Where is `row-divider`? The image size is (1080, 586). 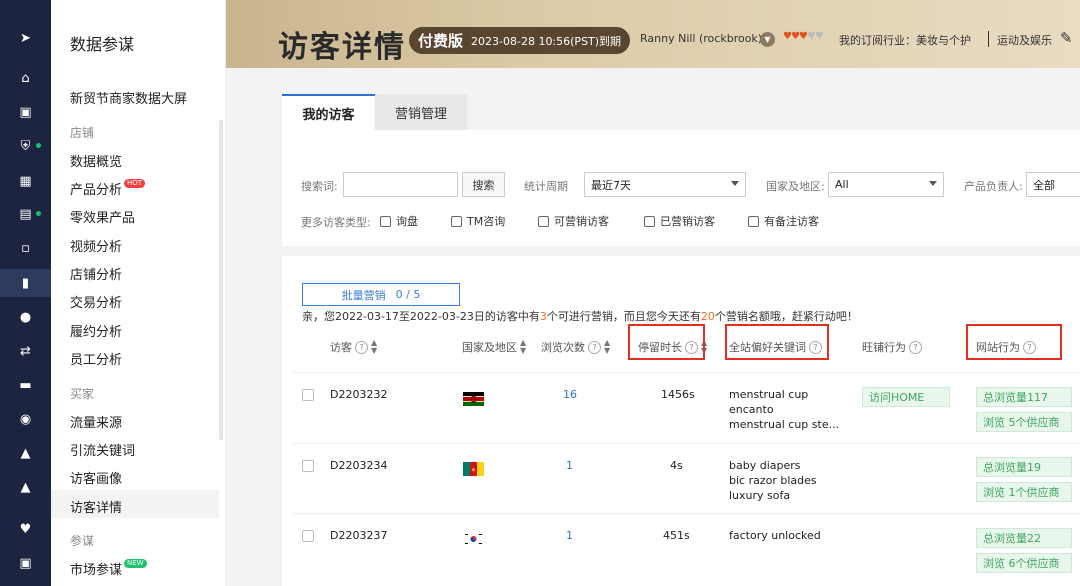 row-divider is located at coordinates (686, 372).